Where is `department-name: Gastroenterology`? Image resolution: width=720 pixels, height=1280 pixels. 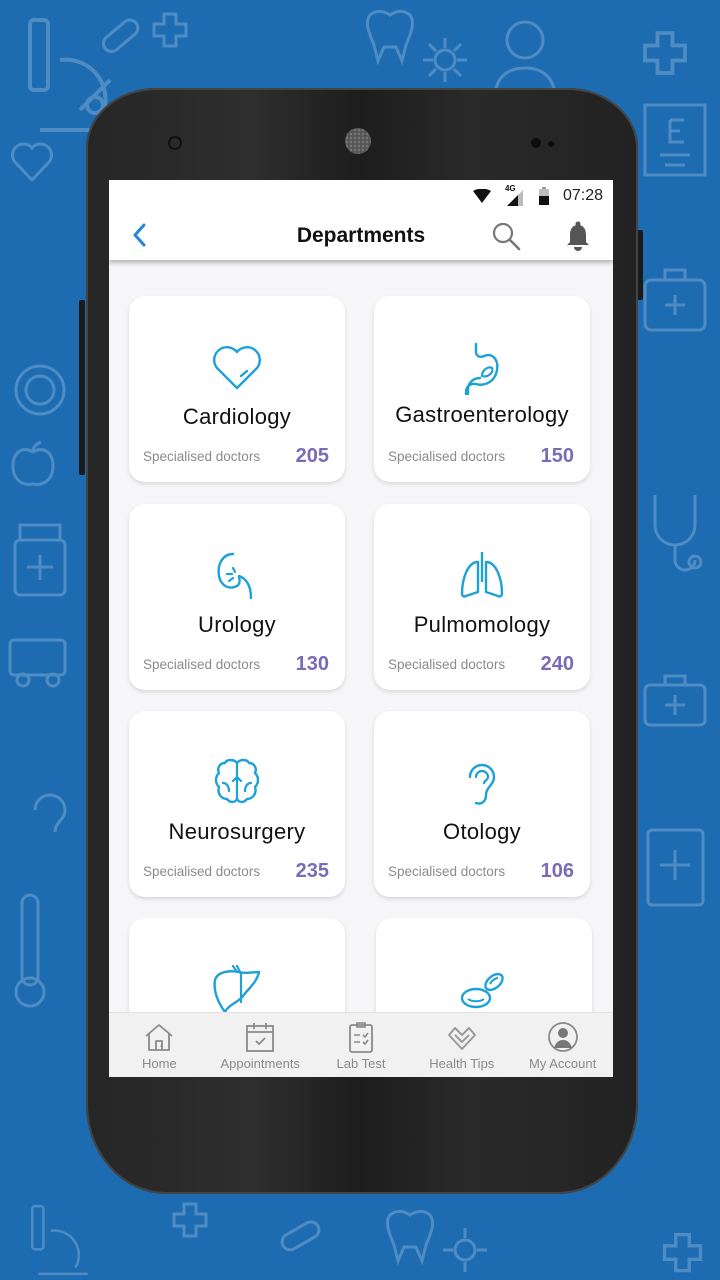
department-name: Gastroenterology is located at coordinates (482, 414).